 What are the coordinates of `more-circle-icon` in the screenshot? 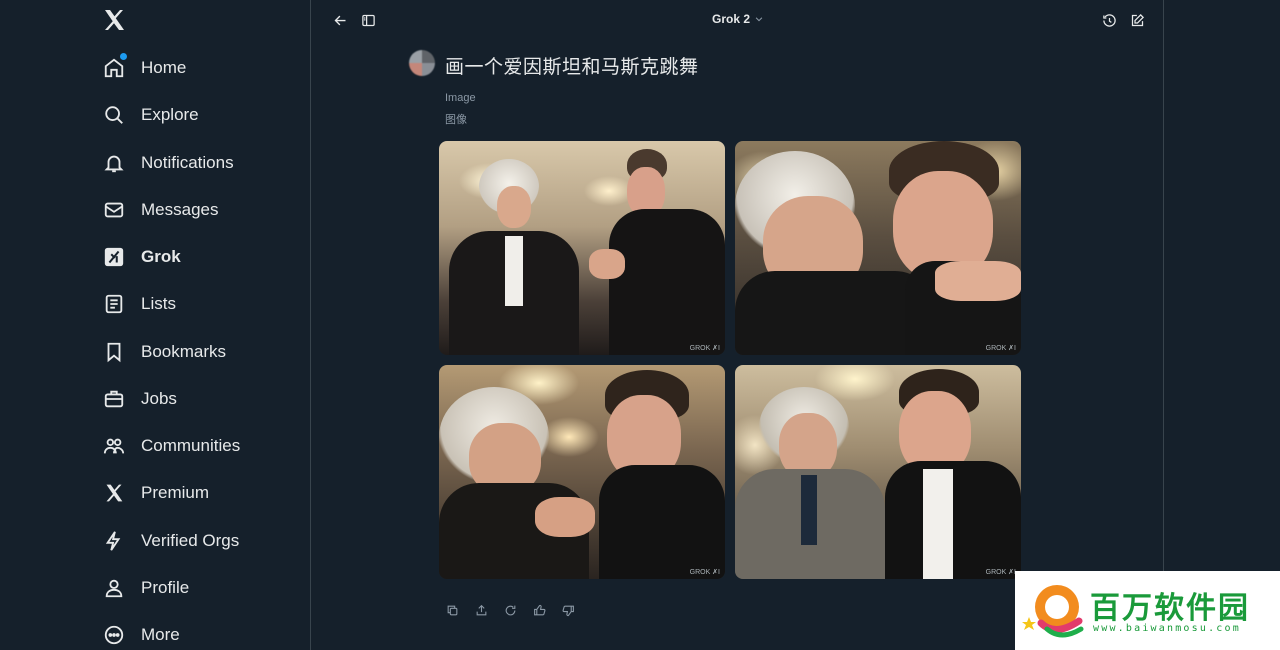 It's located at (114, 635).